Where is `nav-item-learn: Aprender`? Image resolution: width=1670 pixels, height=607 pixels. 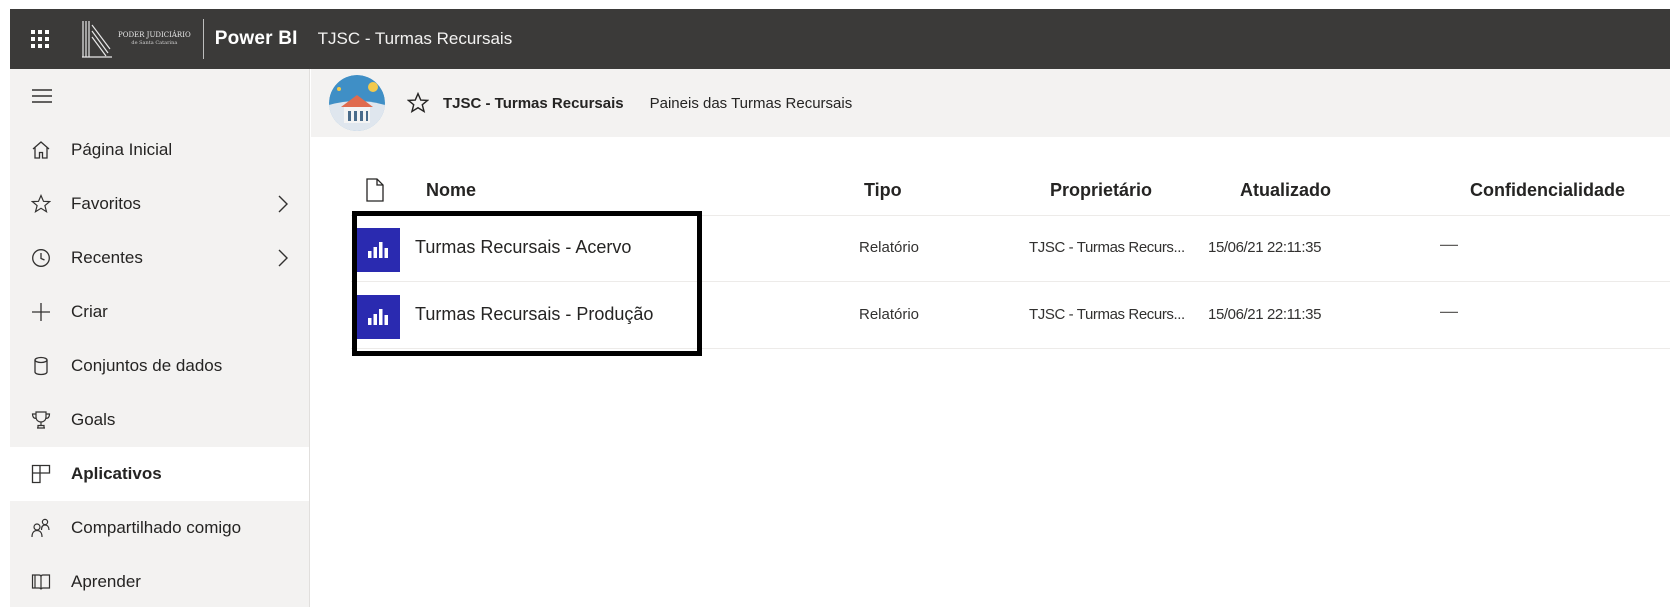
nav-item-learn: Aprender is located at coordinates (159, 581).